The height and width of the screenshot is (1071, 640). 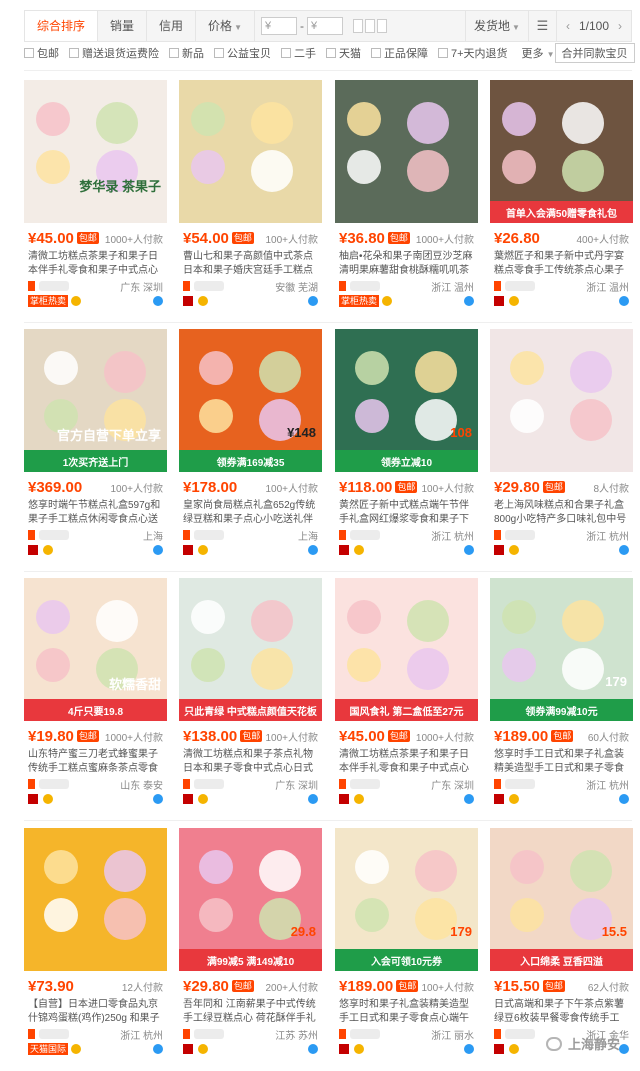 I want to click on product-title-link: 悠享时和果子礼盒装精美造型手工日式和果子零食点心端午节伴手礼品, so click(x=406, y=1012).